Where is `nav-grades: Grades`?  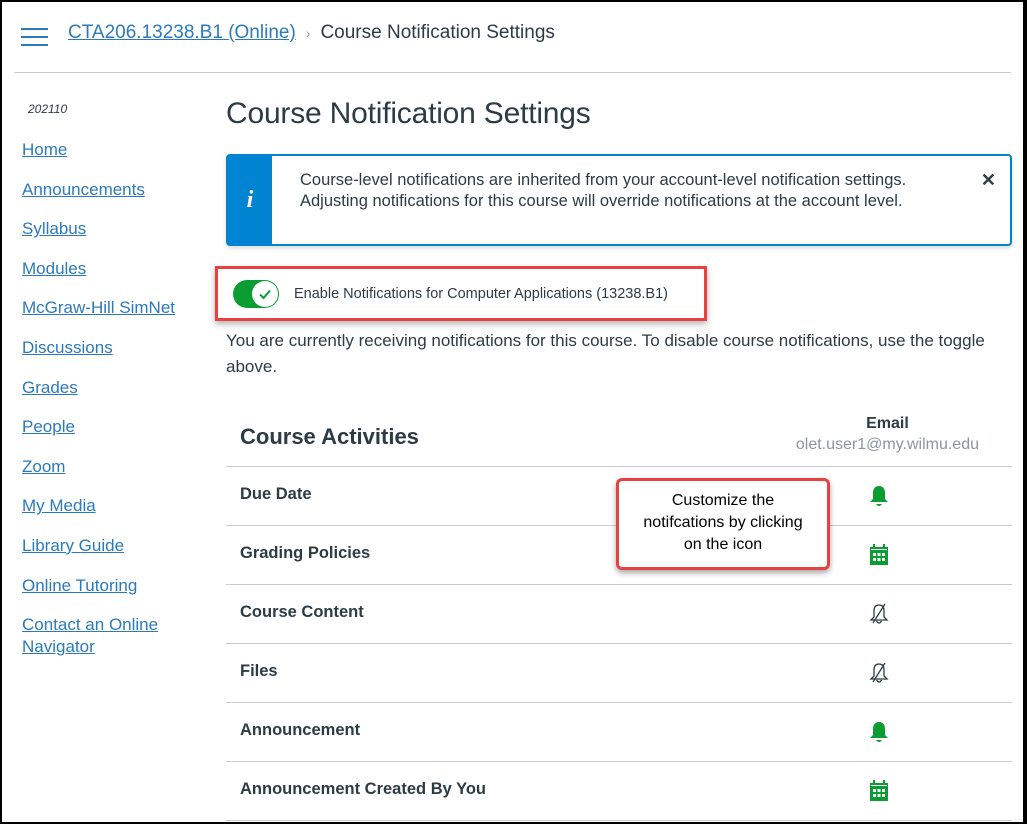 nav-grades: Grades is located at coordinates (112, 388).